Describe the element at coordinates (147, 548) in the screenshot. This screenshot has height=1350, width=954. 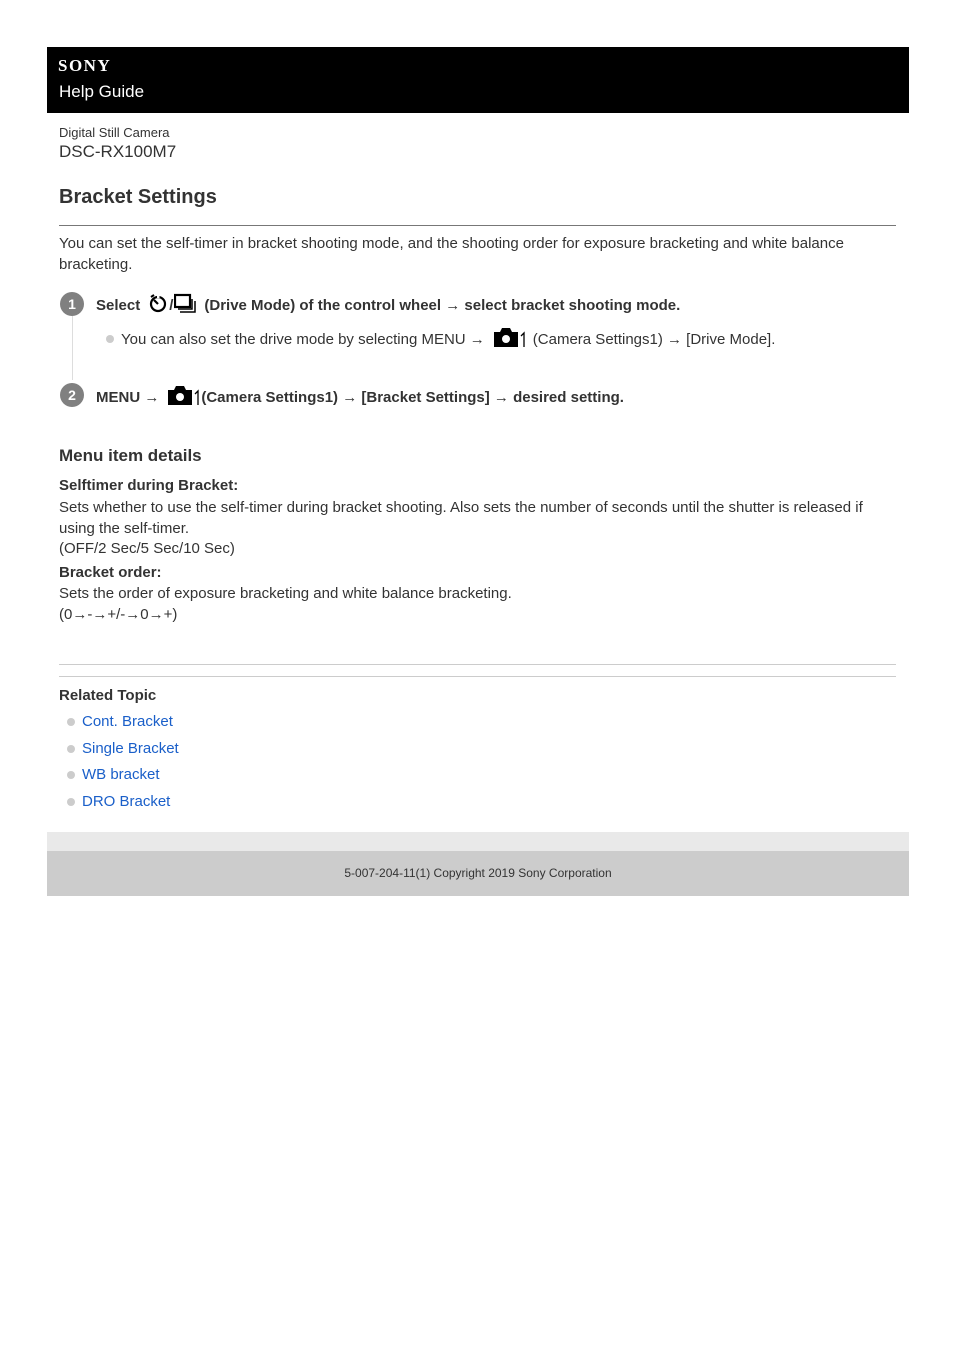
I see `options-selftimer: (OFF/2 Sec/5 Sec/10 Sec)` at that location.